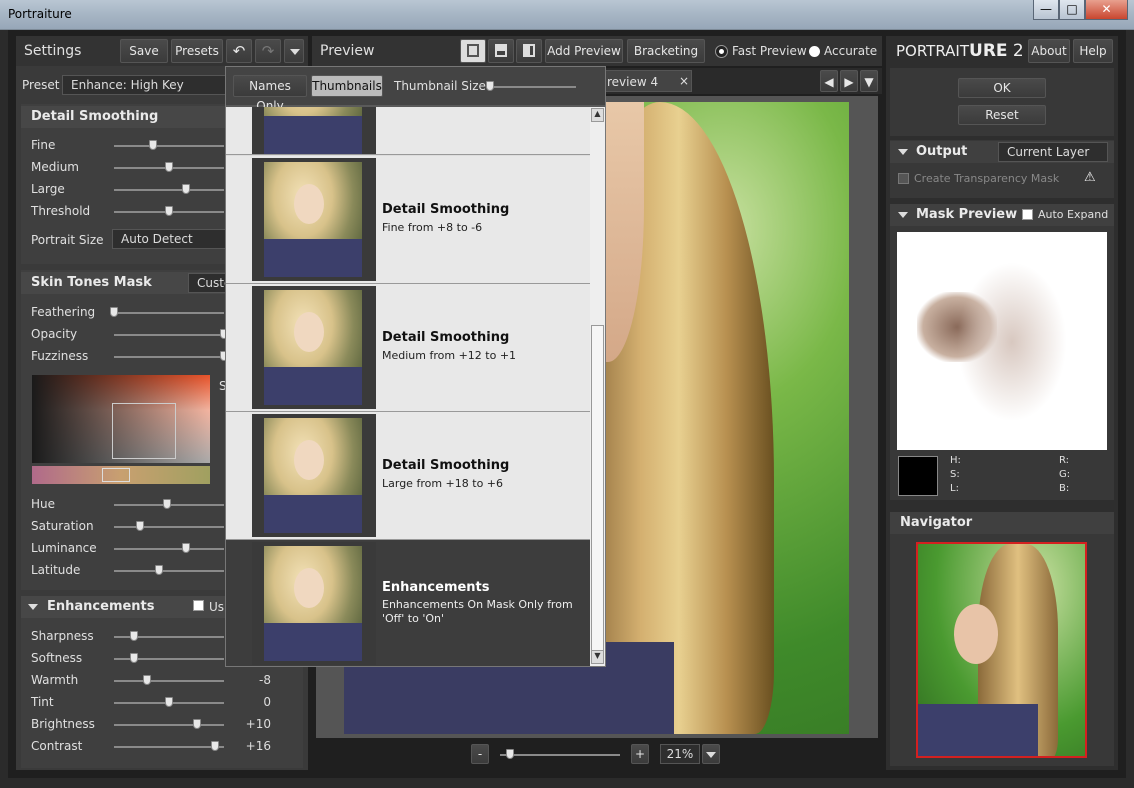 The image size is (1134, 788). What do you see at coordinates (270, 94) in the screenshot?
I see `names-only-button: Names Only` at bounding box center [270, 94].